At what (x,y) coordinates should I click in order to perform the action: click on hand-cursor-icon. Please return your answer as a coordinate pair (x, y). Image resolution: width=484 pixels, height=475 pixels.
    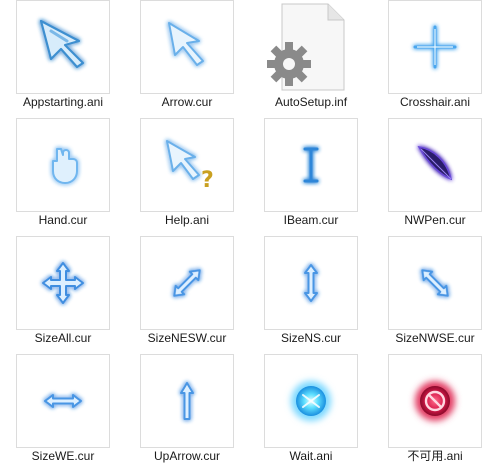
    Looking at the image, I should click on (65, 166).